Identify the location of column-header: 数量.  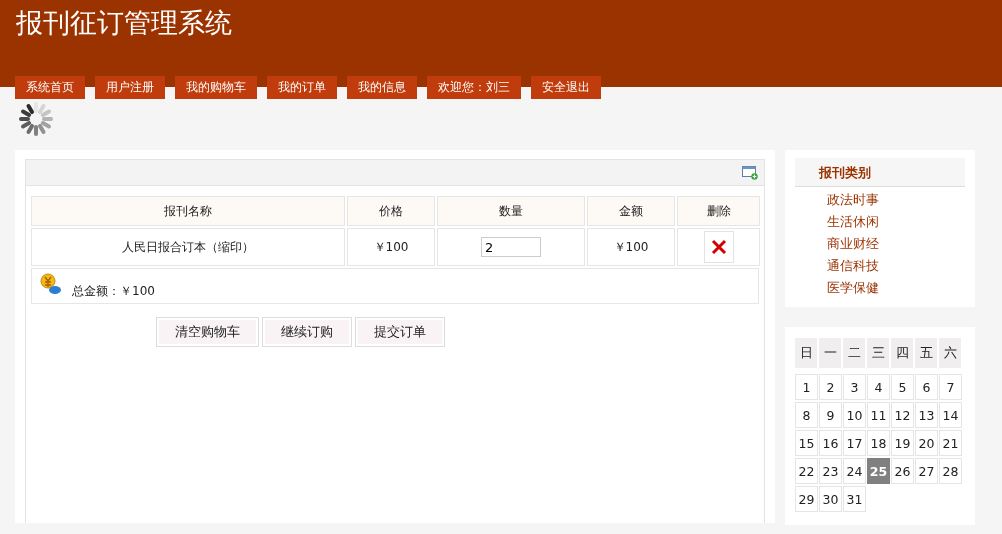
(511, 211).